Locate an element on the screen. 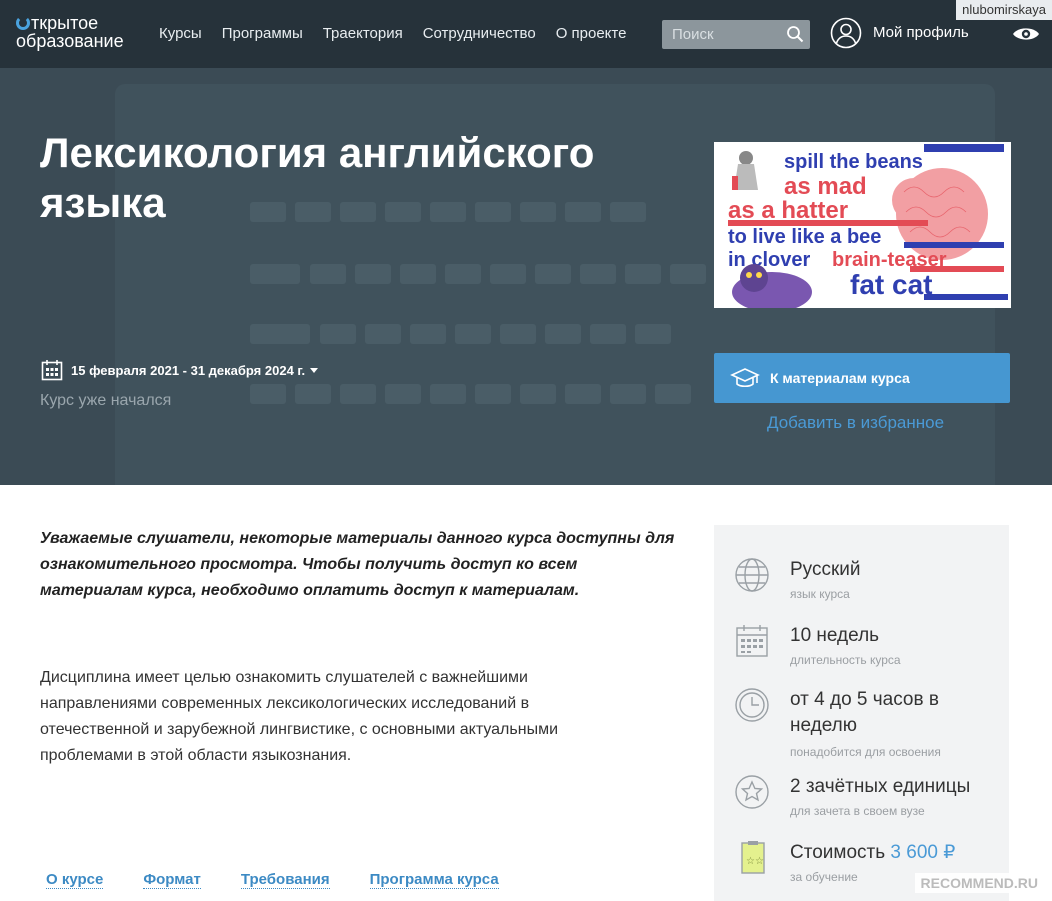 The height and width of the screenshot is (901, 1052). search-box is located at coordinates (736, 34).